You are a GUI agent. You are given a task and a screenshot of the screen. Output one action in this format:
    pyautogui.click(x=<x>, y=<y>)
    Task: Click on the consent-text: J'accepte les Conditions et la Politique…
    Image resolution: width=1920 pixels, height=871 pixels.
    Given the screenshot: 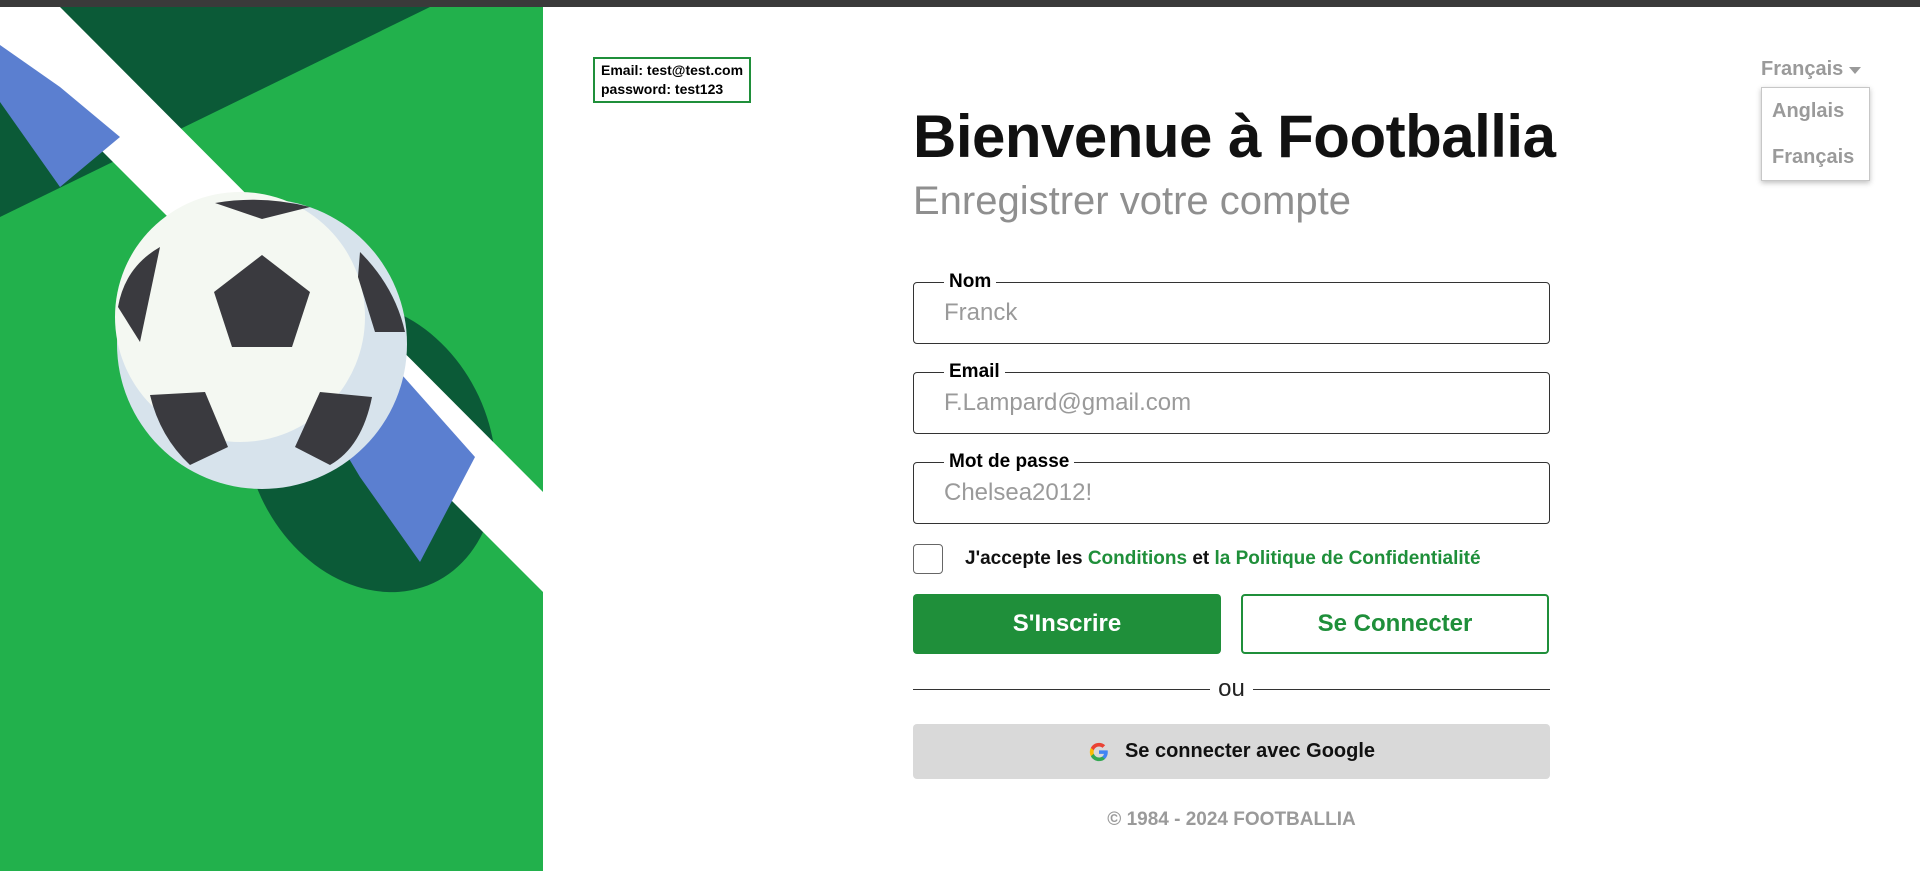 What is the action you would take?
    pyautogui.click(x=1223, y=559)
    